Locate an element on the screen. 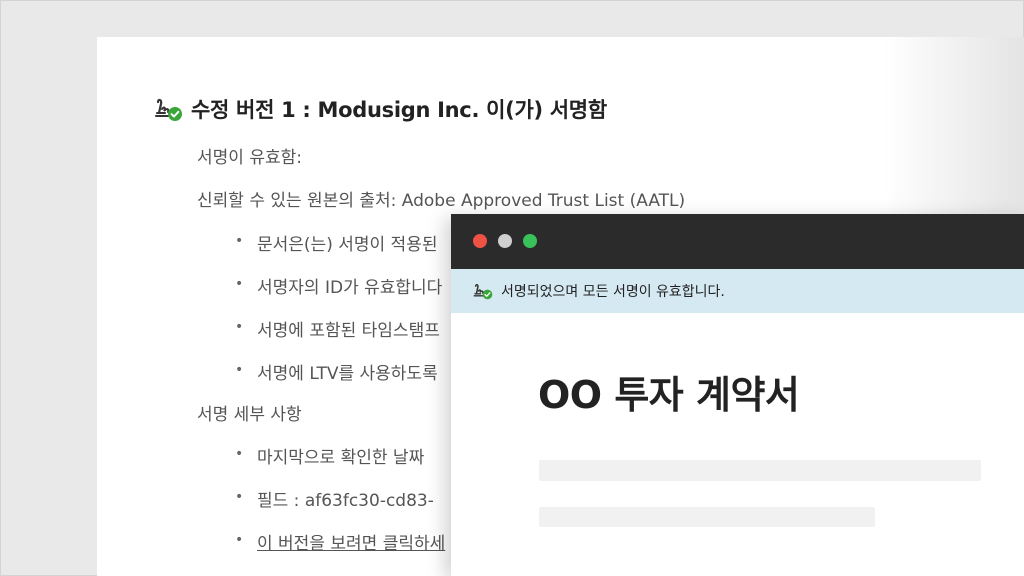  validity-item: 서명에 LTV를 사용하도록 is located at coordinates (336, 371).